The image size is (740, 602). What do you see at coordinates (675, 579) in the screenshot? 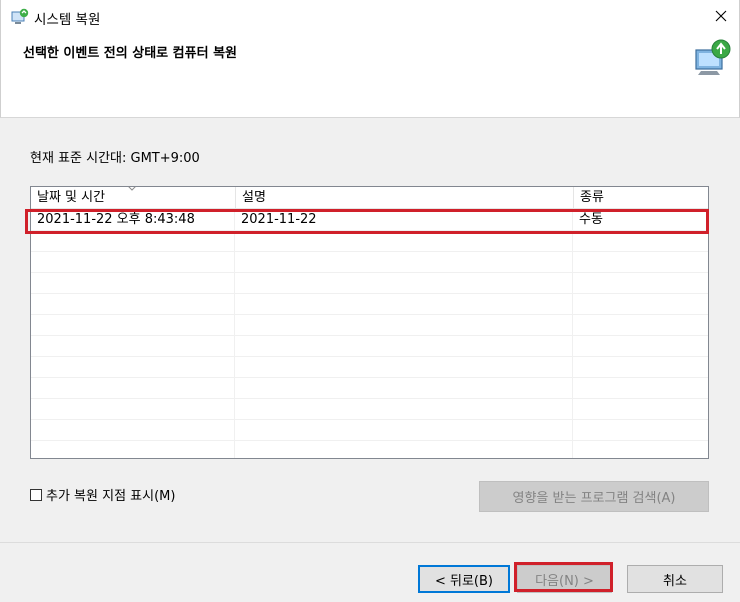
I see `cancel-button: 취소` at bounding box center [675, 579].